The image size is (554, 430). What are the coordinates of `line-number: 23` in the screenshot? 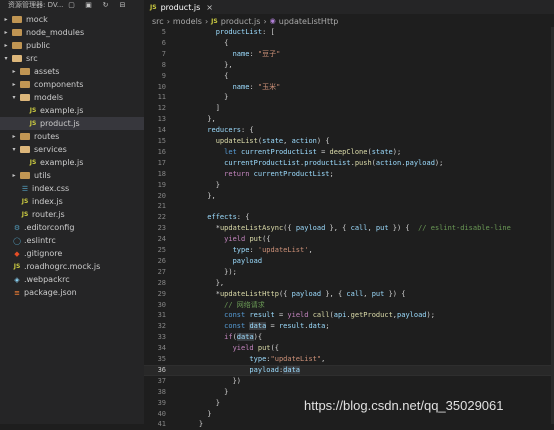 It's located at (161, 228).